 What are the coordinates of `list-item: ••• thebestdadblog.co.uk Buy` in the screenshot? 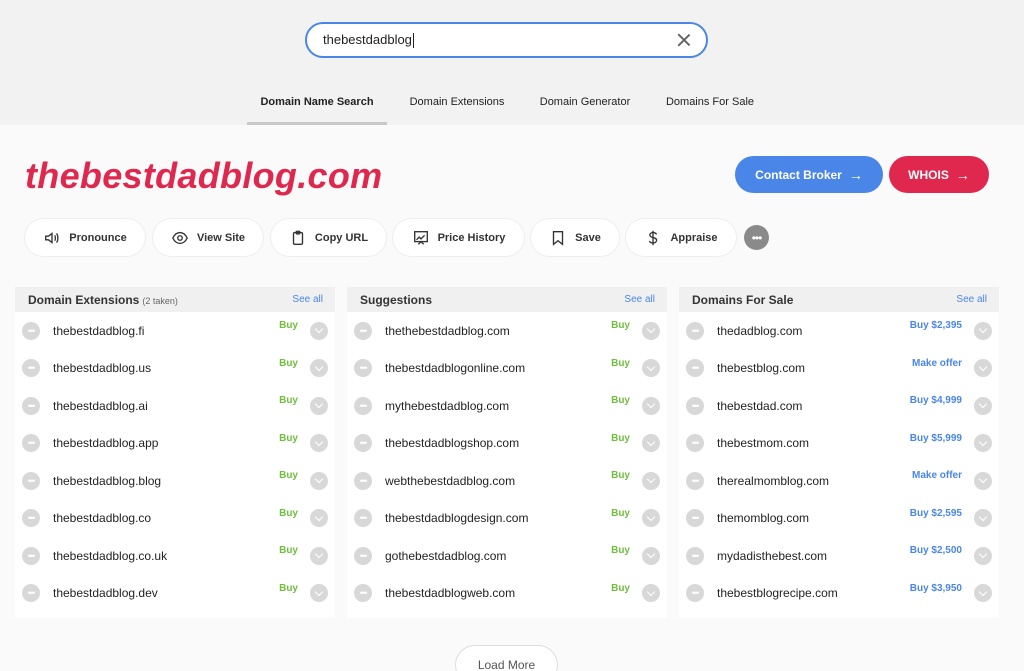 It's located at (175, 556).